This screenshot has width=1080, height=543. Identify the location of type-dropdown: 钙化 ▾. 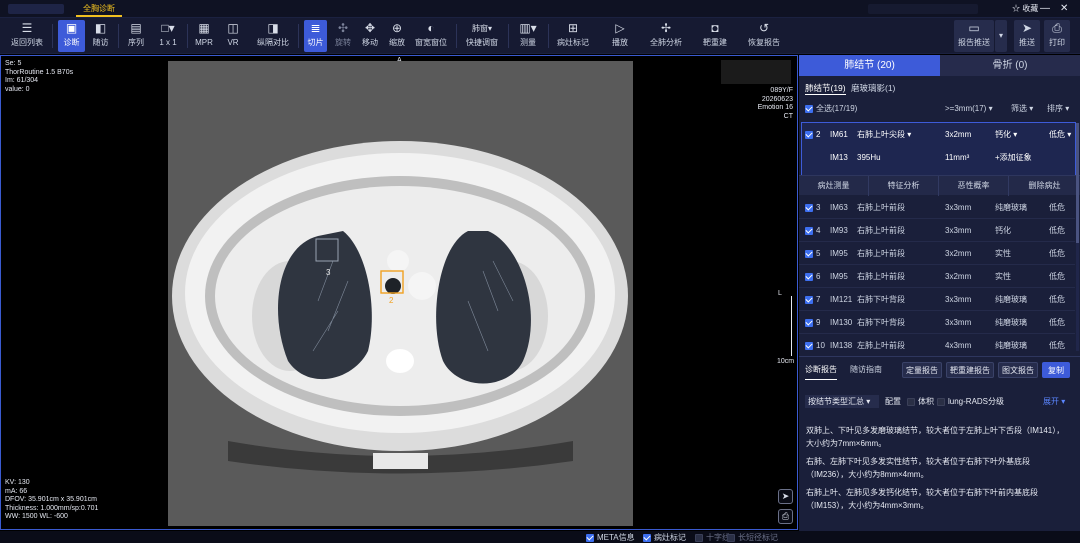
(1006, 135).